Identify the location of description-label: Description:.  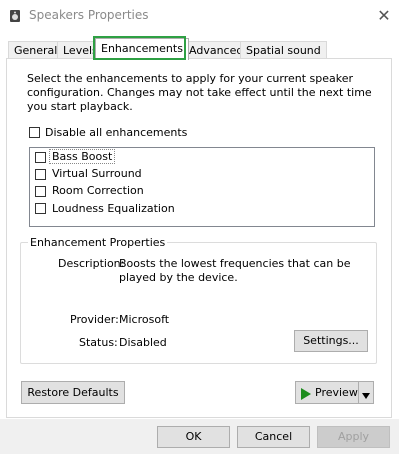
(91, 263).